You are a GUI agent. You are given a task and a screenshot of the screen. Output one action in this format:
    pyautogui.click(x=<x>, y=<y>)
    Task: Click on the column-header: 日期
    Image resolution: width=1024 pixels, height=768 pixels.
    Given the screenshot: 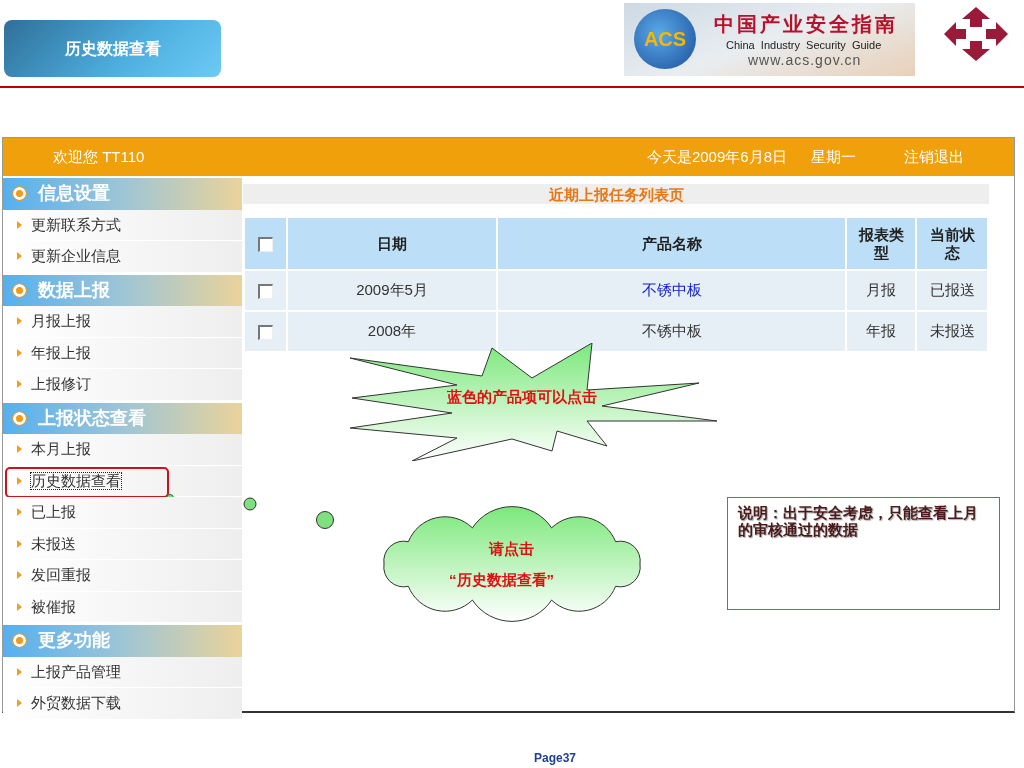 What is the action you would take?
    pyautogui.click(x=392, y=243)
    